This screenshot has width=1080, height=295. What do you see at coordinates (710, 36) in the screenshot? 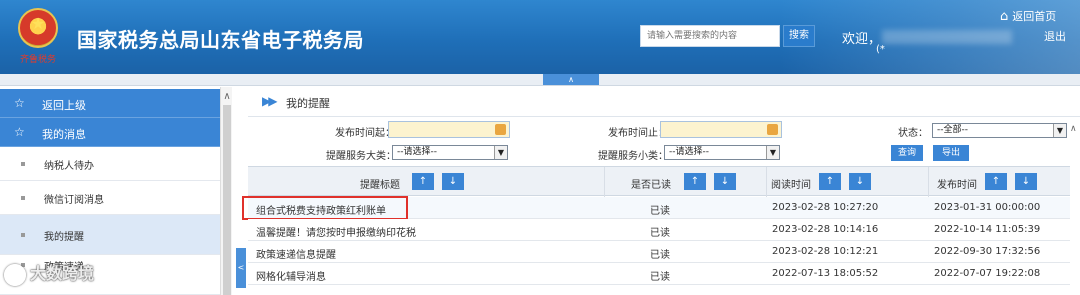
I see `search-input` at bounding box center [710, 36].